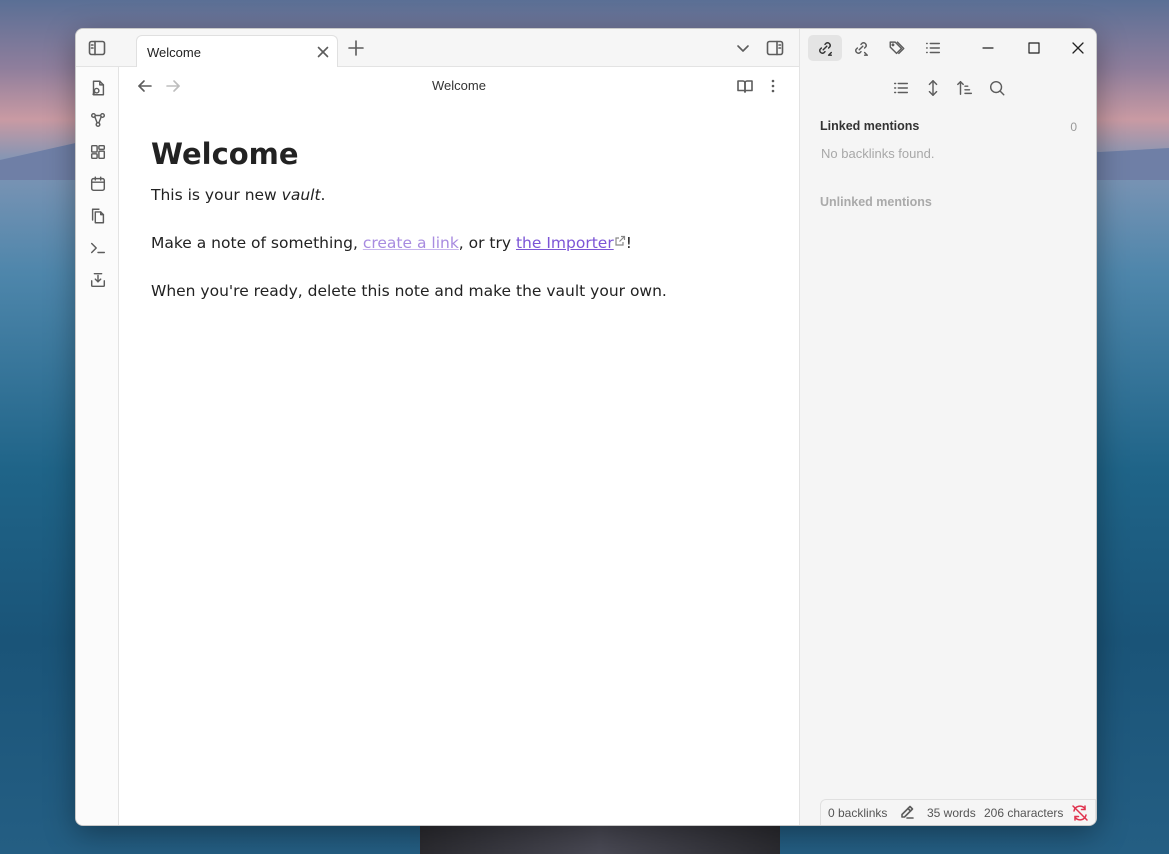 Image resolution: width=1169 pixels, height=854 pixels. Describe the element at coordinates (1034, 48) in the screenshot. I see `maximize-icon` at that location.